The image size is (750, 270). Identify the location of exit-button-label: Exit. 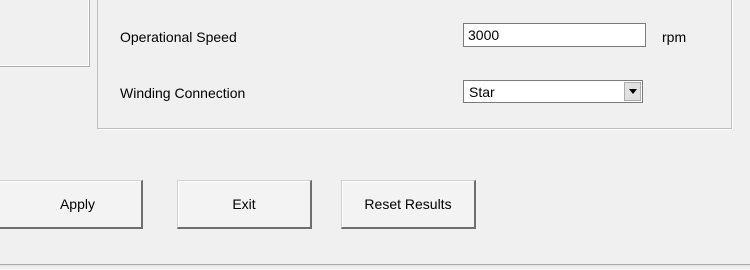
(244, 204).